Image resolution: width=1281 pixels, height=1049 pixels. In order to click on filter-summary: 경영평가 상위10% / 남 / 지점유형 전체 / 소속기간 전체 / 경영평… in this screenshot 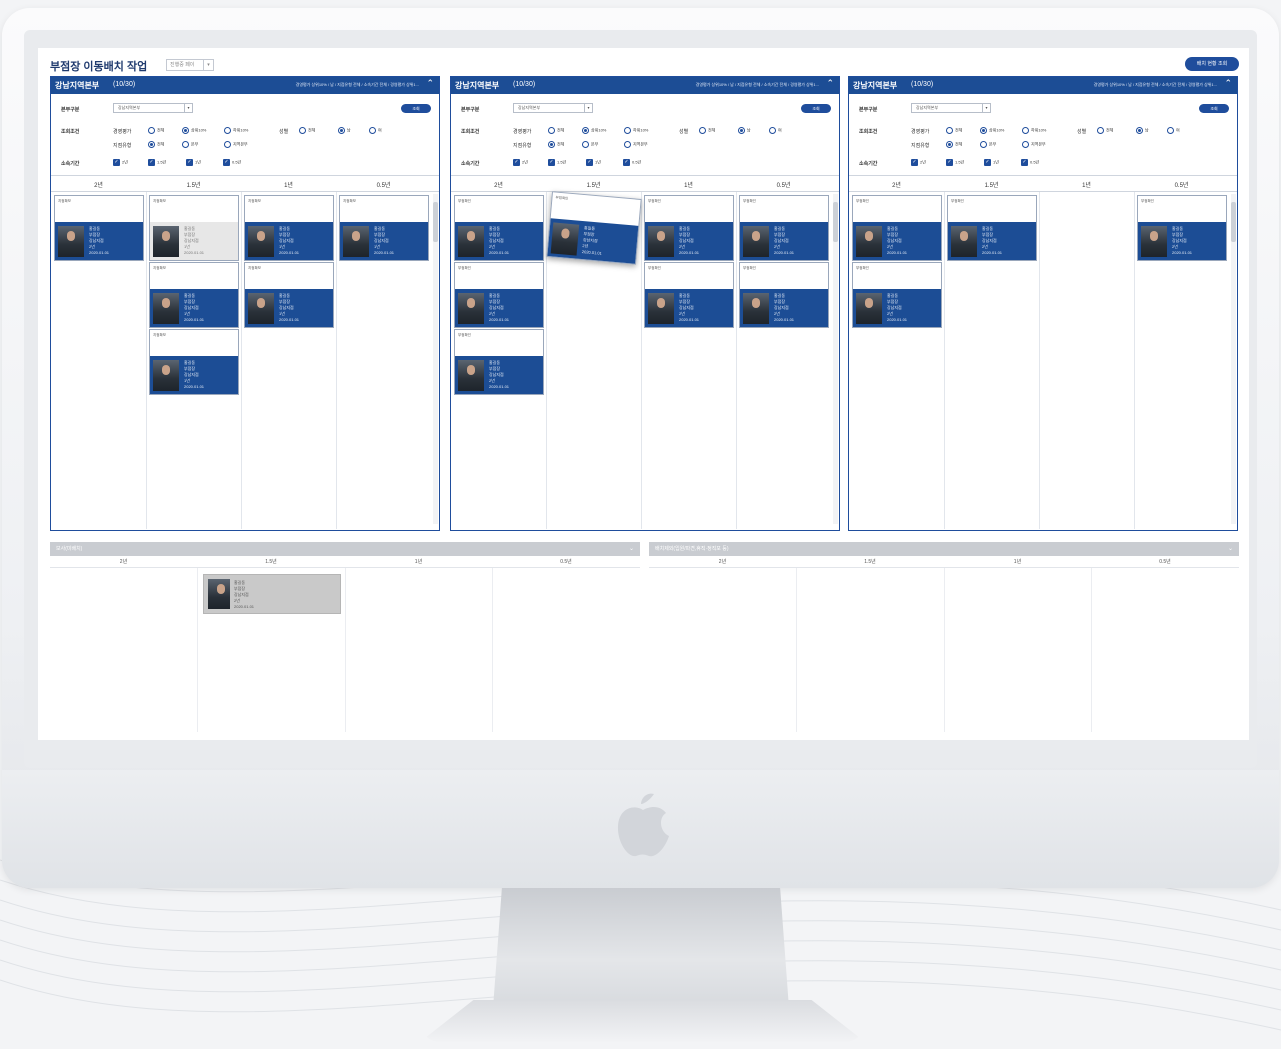, I will do `click(1155, 84)`.